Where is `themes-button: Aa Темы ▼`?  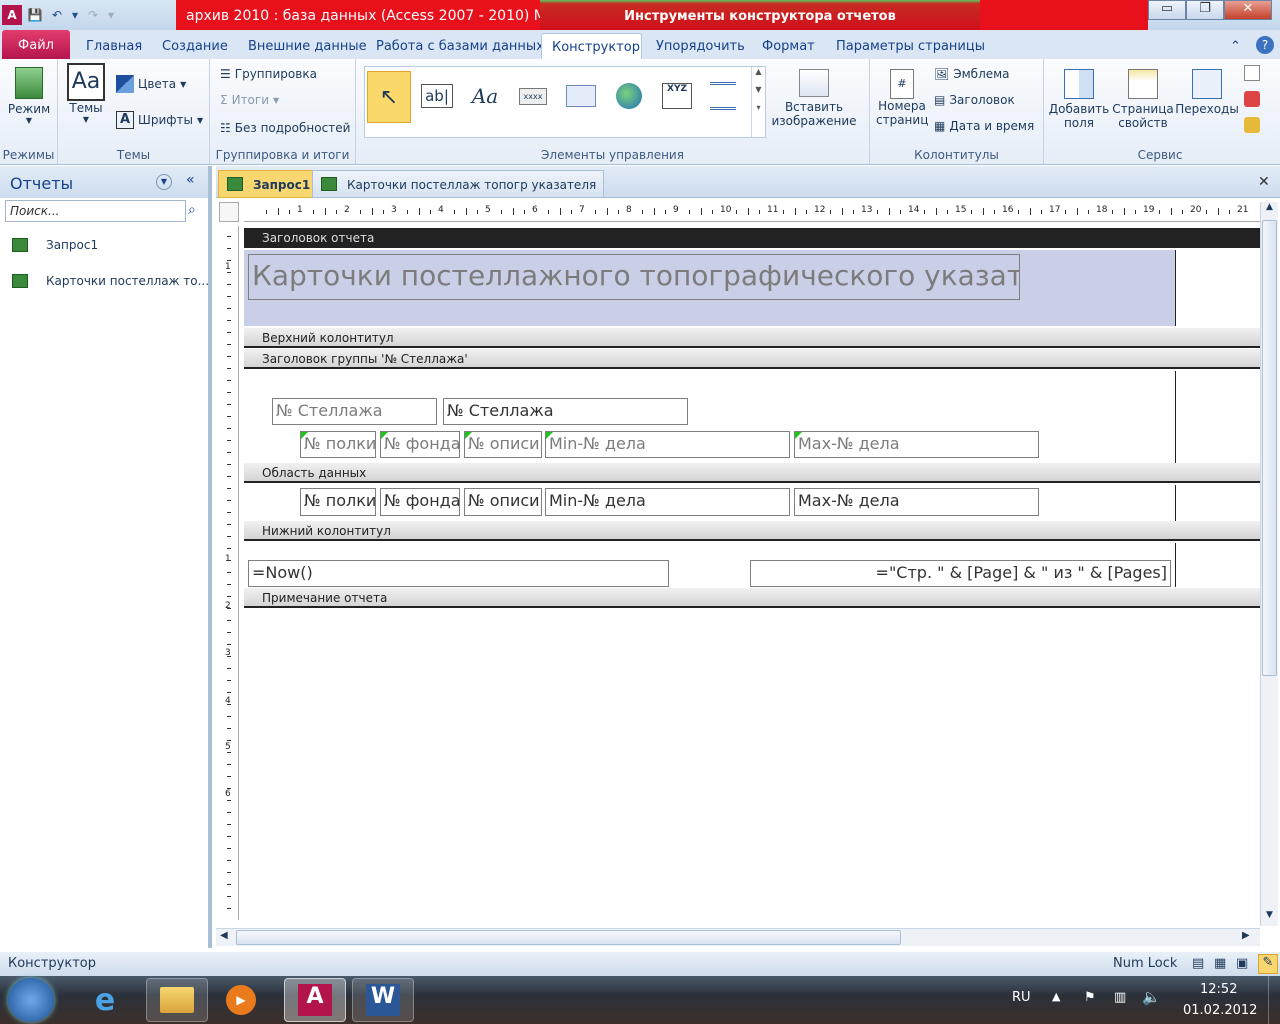
themes-button: Aa Темы ▼ is located at coordinates (86, 93).